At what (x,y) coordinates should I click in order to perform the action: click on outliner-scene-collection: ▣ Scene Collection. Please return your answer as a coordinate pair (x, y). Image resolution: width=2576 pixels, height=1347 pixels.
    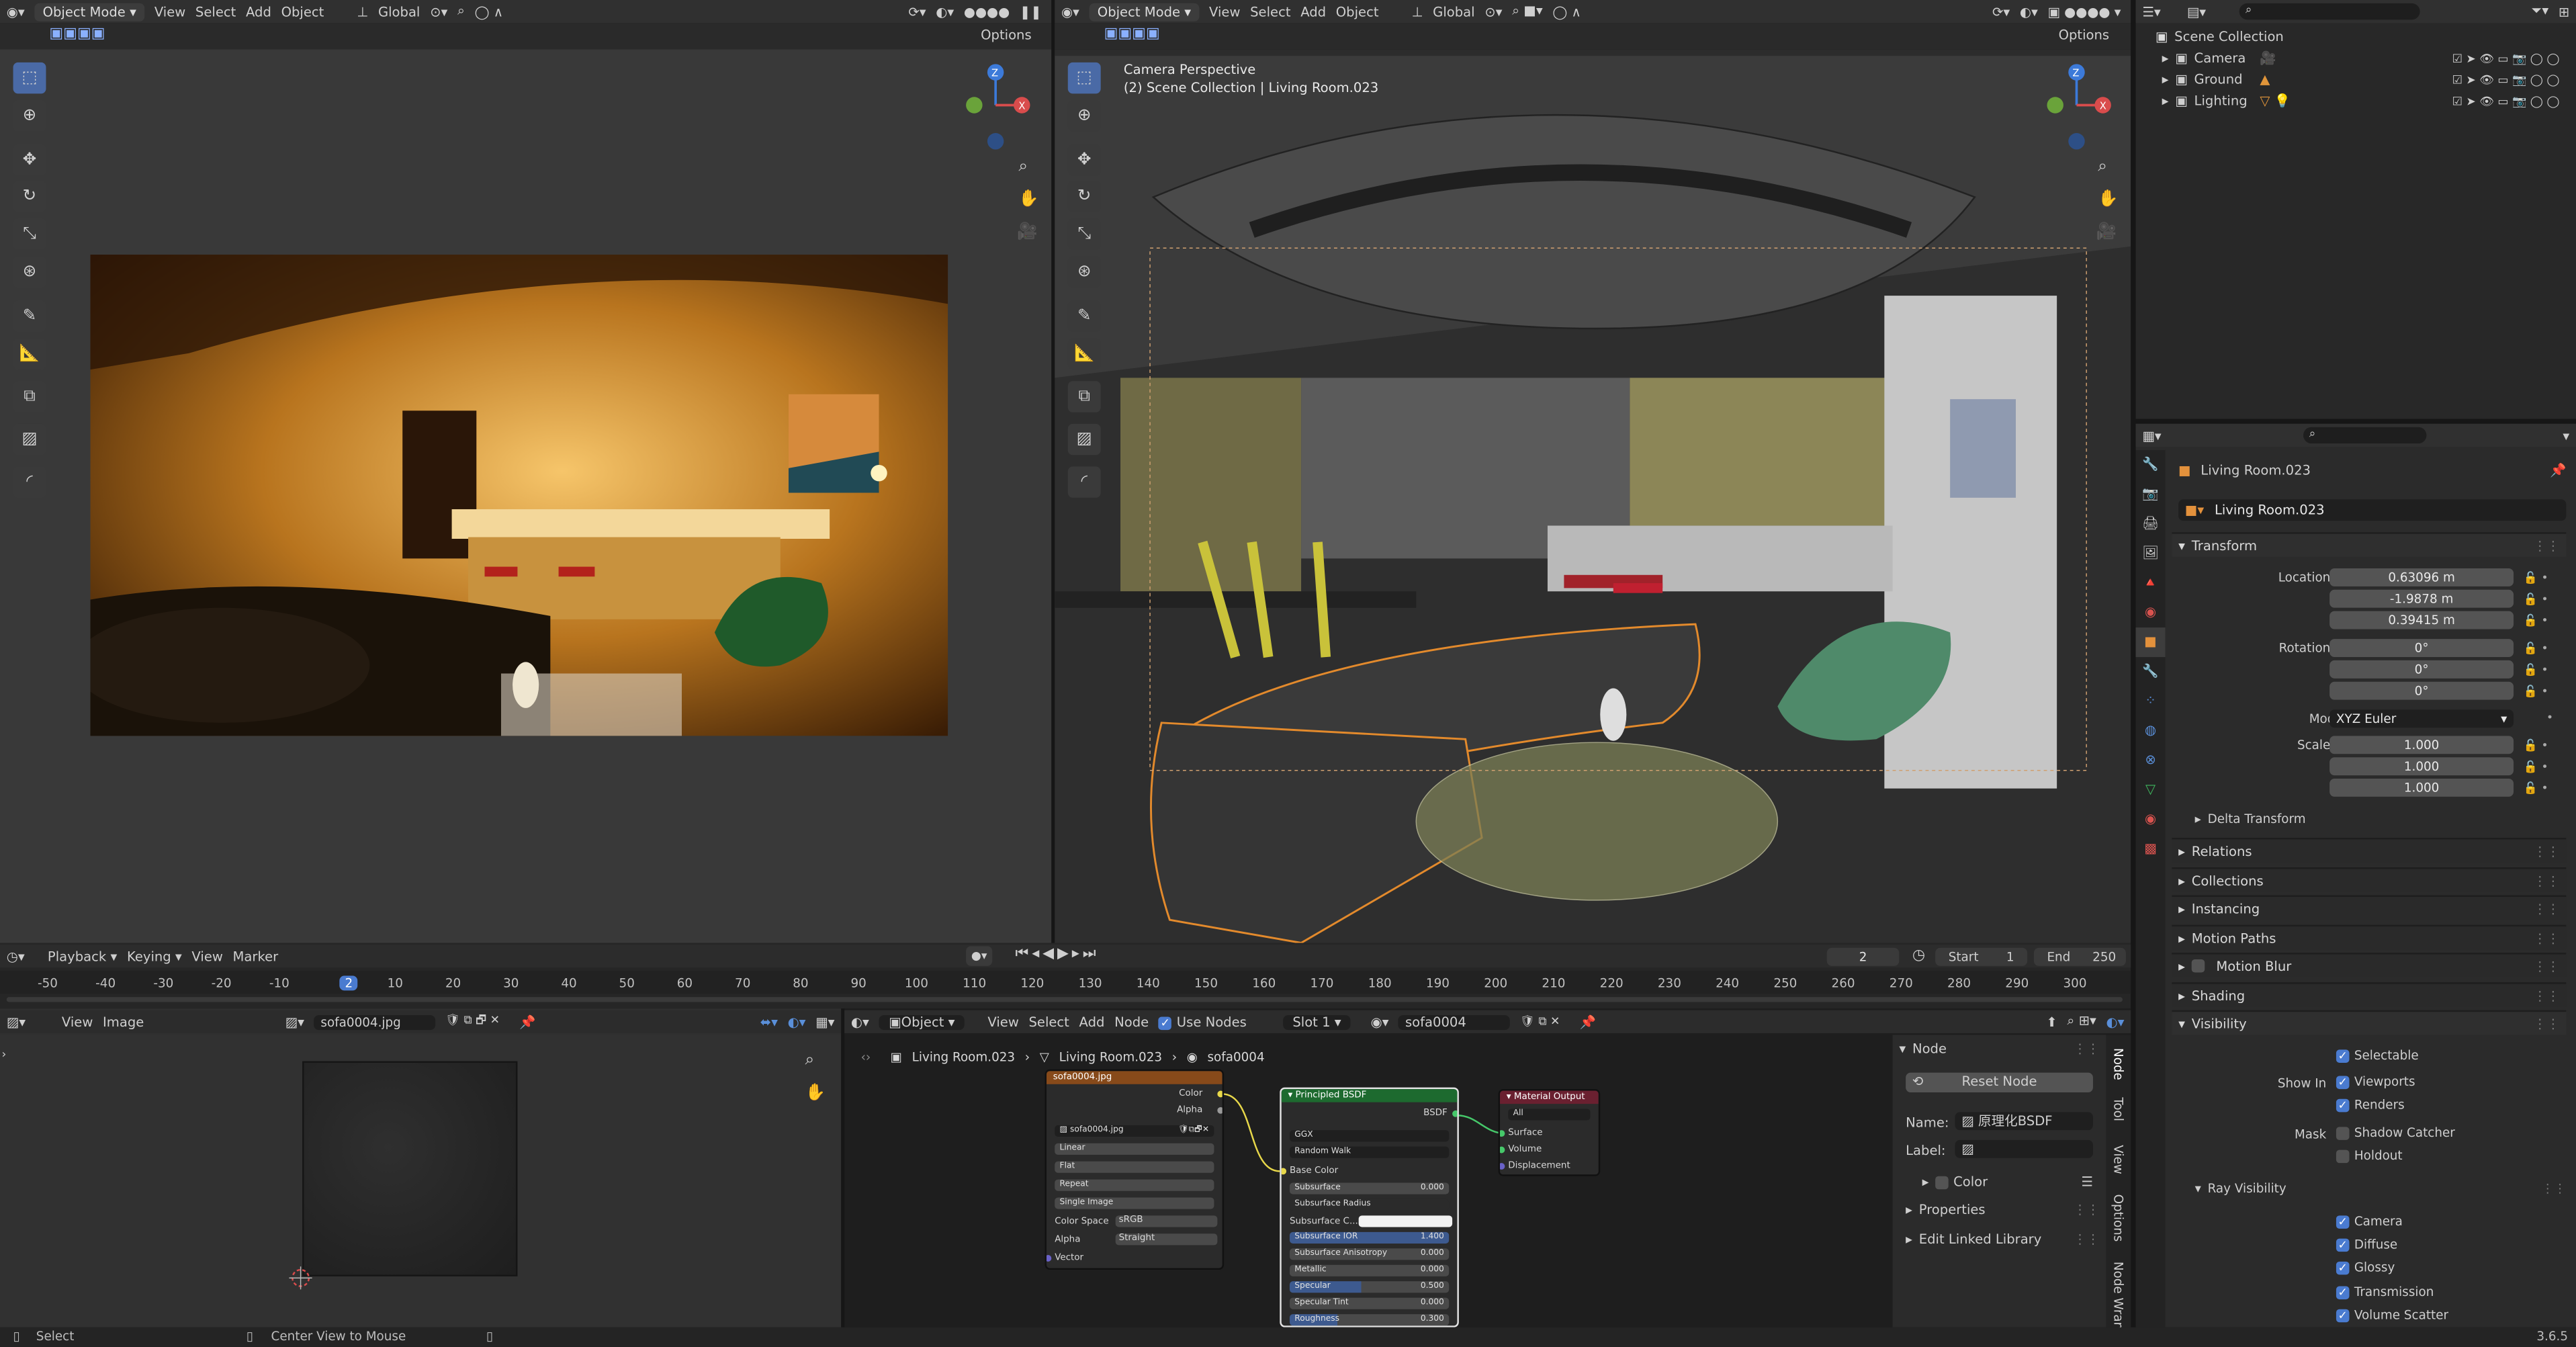
    Looking at the image, I should click on (2220, 37).